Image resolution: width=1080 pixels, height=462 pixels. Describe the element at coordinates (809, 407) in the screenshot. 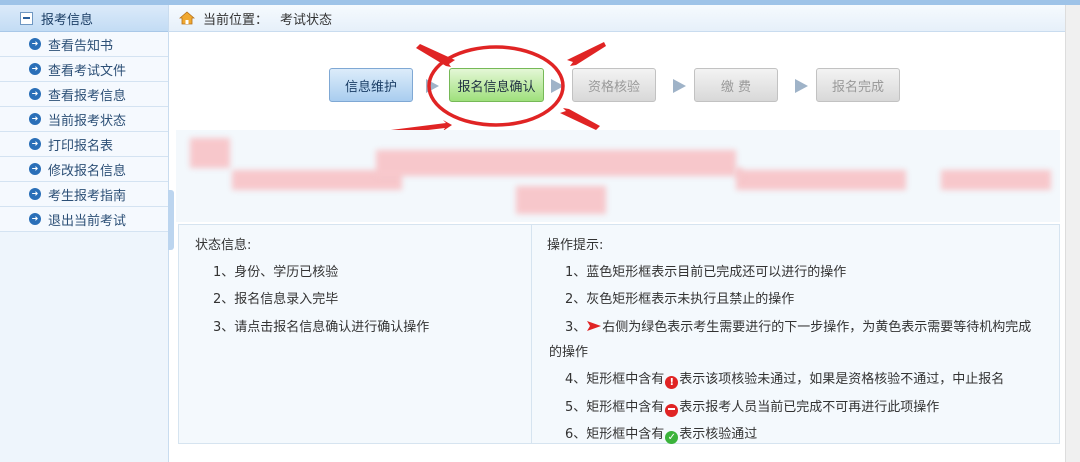

I see `tip-line-part: 表示报考人员当前已完成不可再进行此项操作` at that location.